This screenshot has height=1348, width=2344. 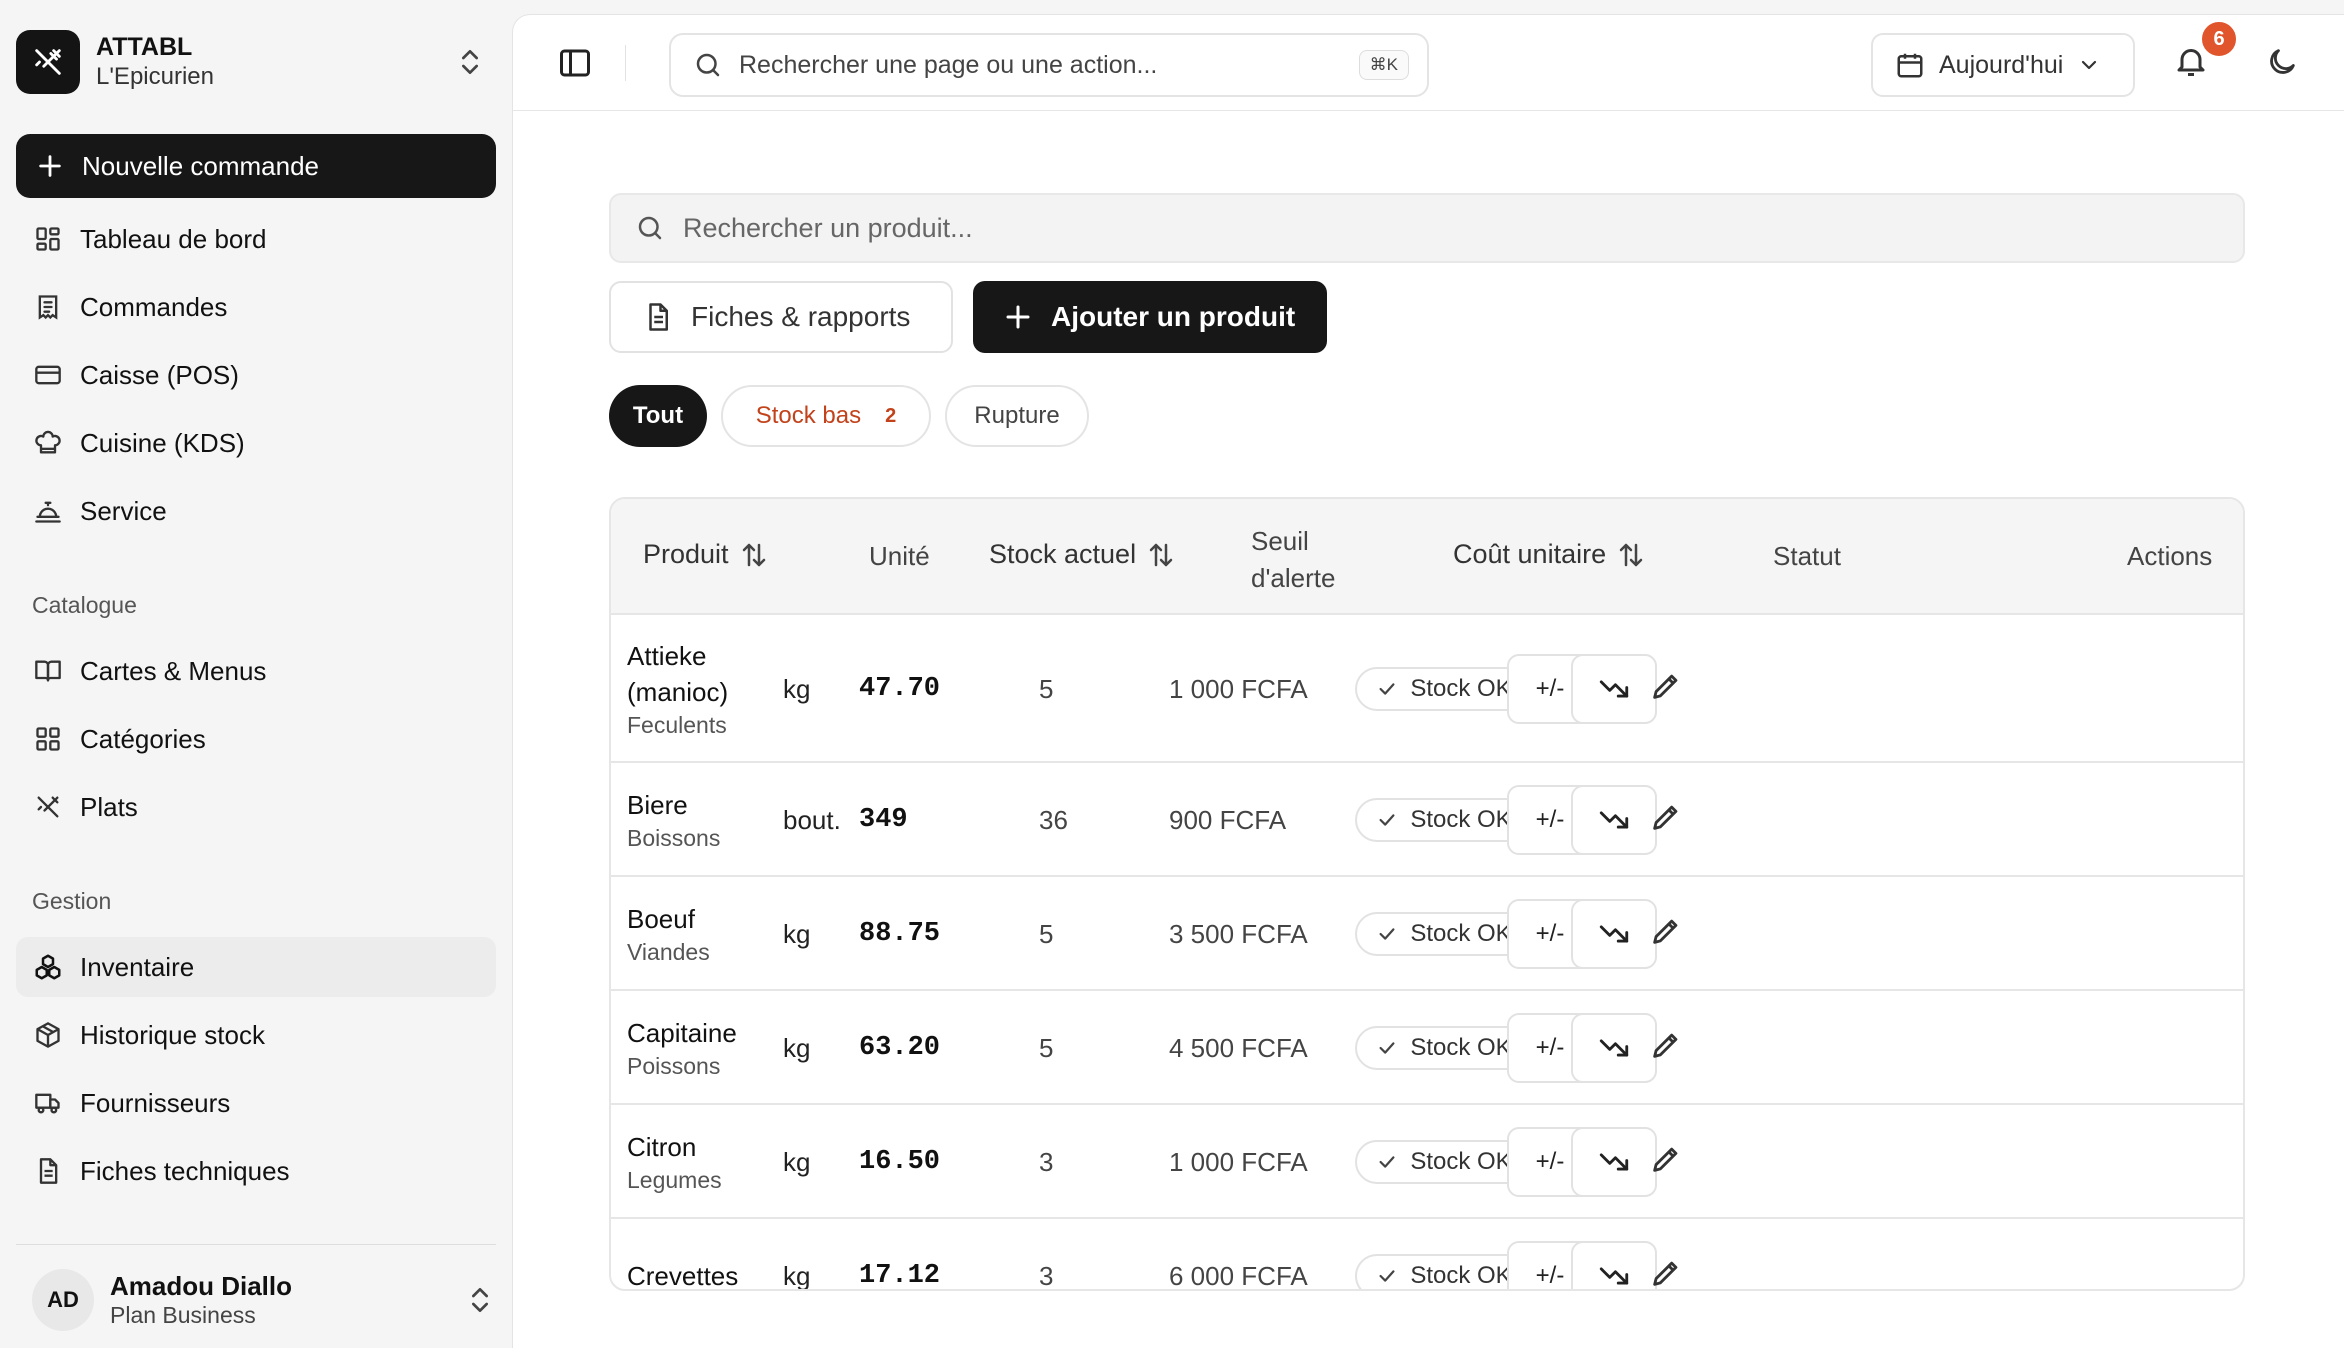 What do you see at coordinates (883, 820) in the screenshot?
I see `stock-value: 349` at bounding box center [883, 820].